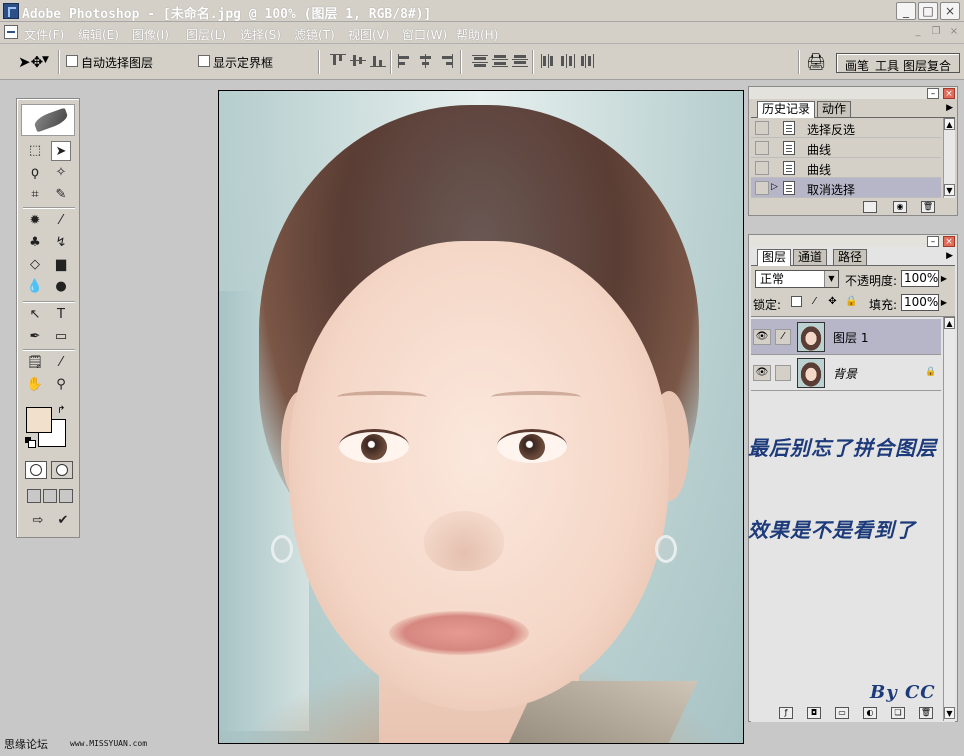  Describe the element at coordinates (61, 151) in the screenshot. I see `move-tool-icon: ➤` at that location.